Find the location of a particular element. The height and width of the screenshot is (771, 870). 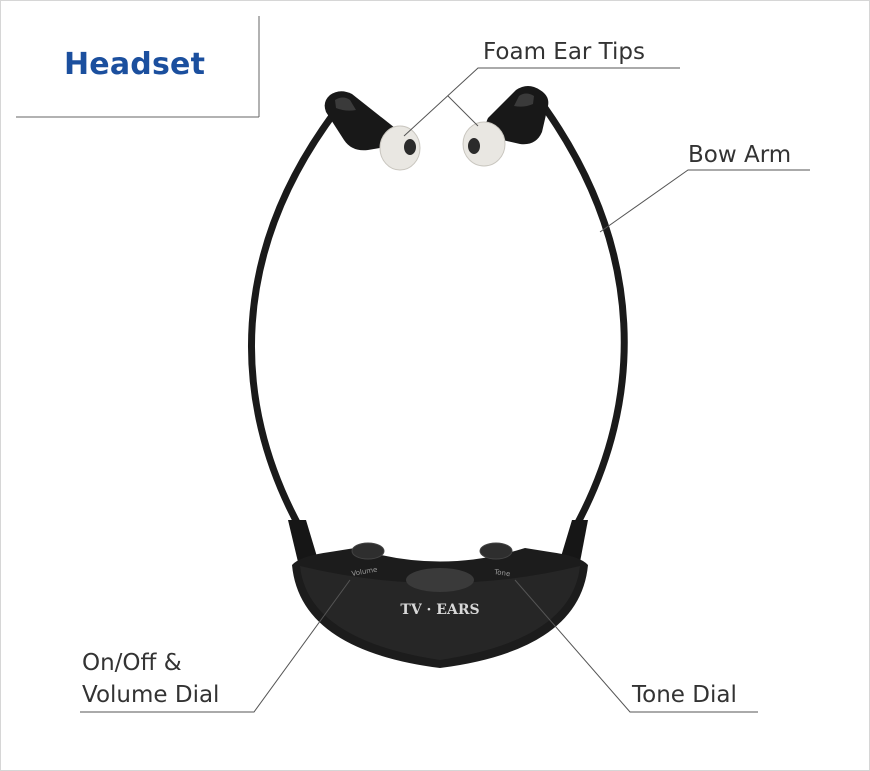

control-unit: Volume Tone TV · EARS is located at coordinates (440, 605).